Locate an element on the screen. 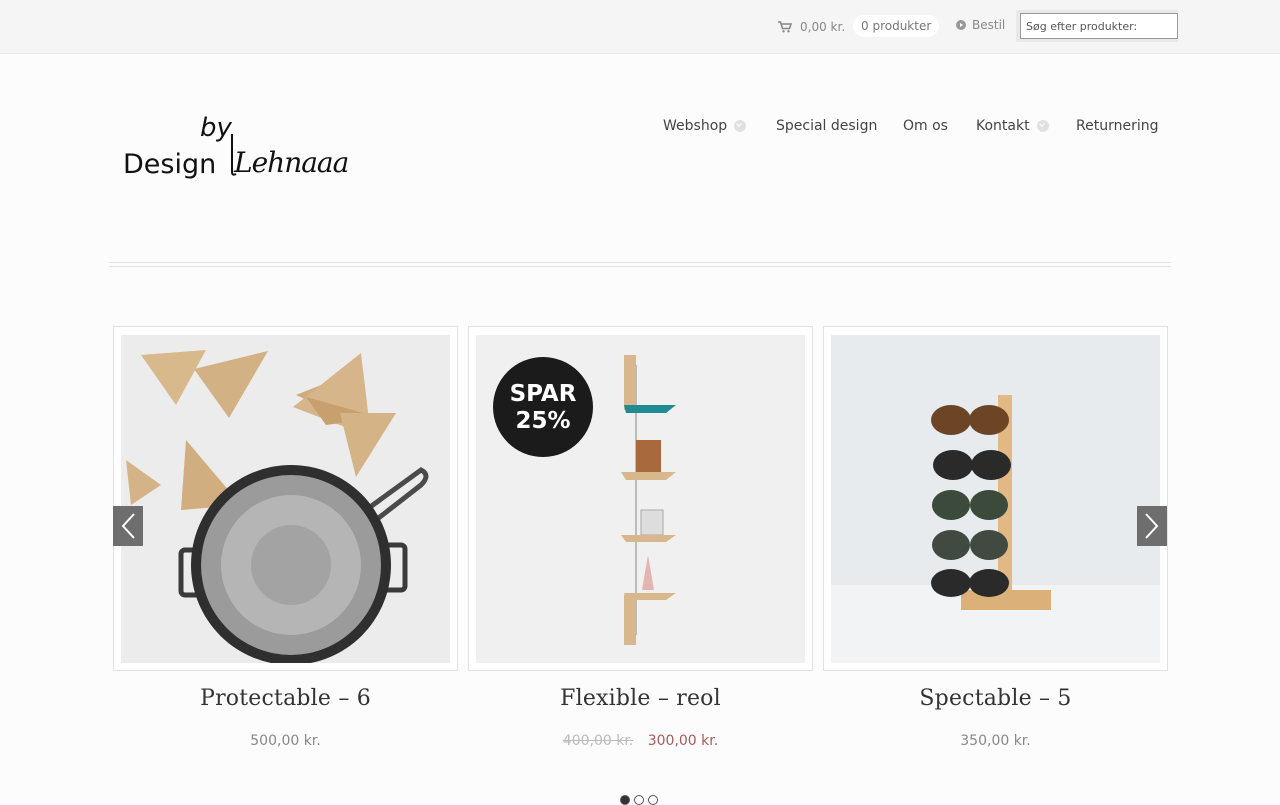 The width and height of the screenshot is (1280, 805). slider-next-button is located at coordinates (1152, 526).